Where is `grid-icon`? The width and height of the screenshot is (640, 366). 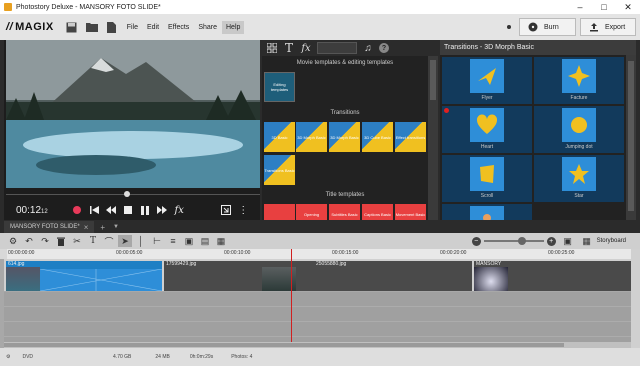
grid-icon is located at coordinates (272, 48).